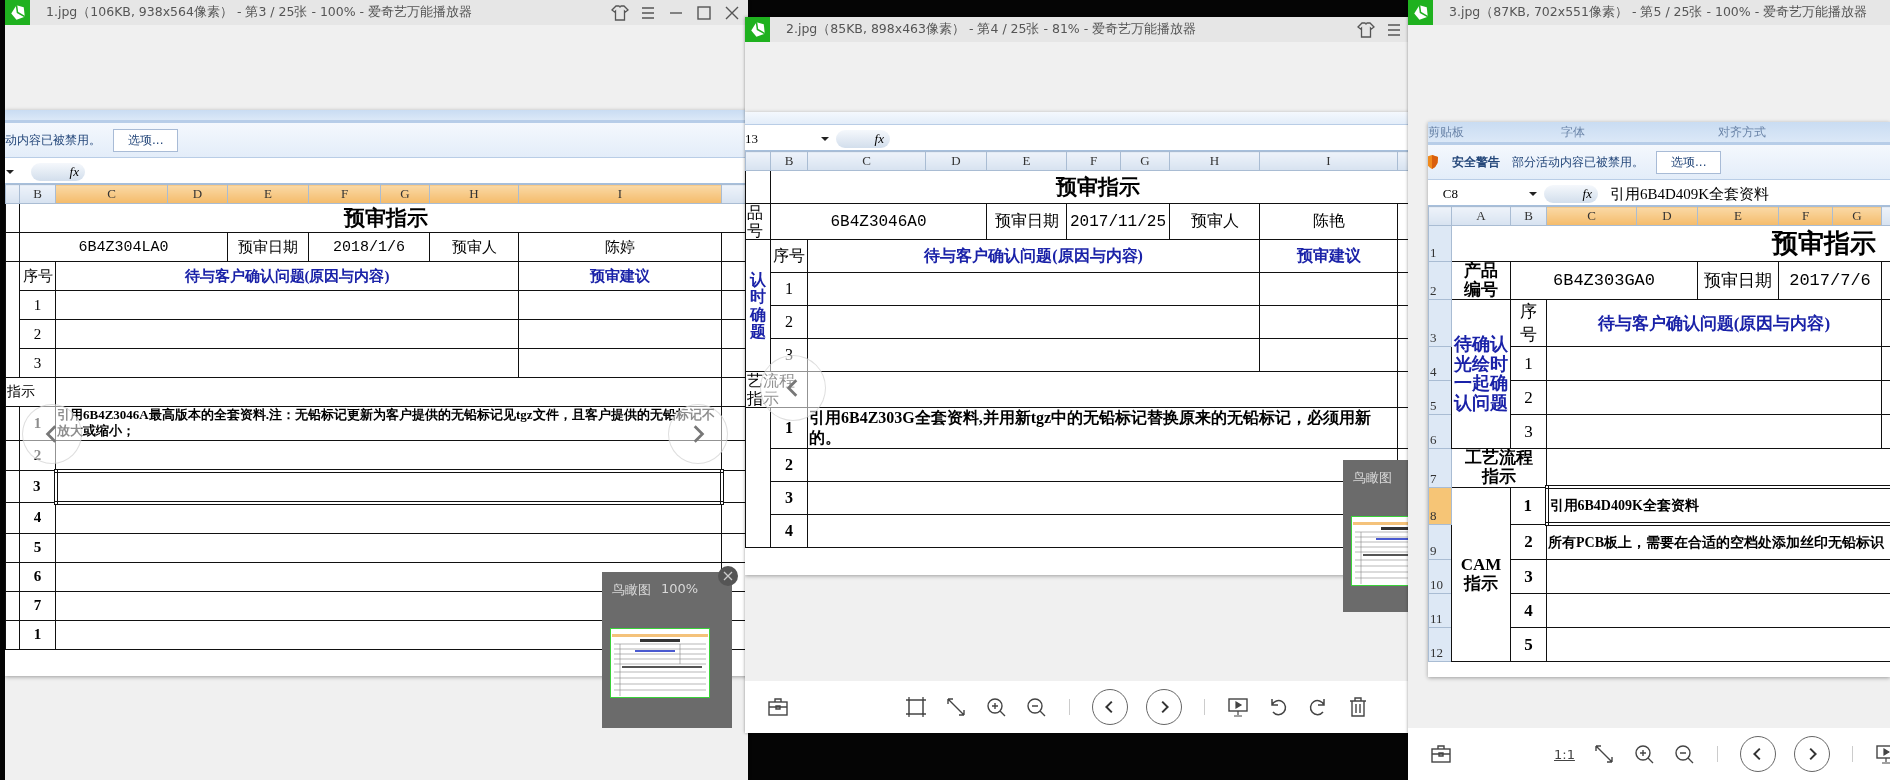 The width and height of the screenshot is (1890, 780). Describe the element at coordinates (30, 392) in the screenshot. I see `table-cell: 指示` at that location.